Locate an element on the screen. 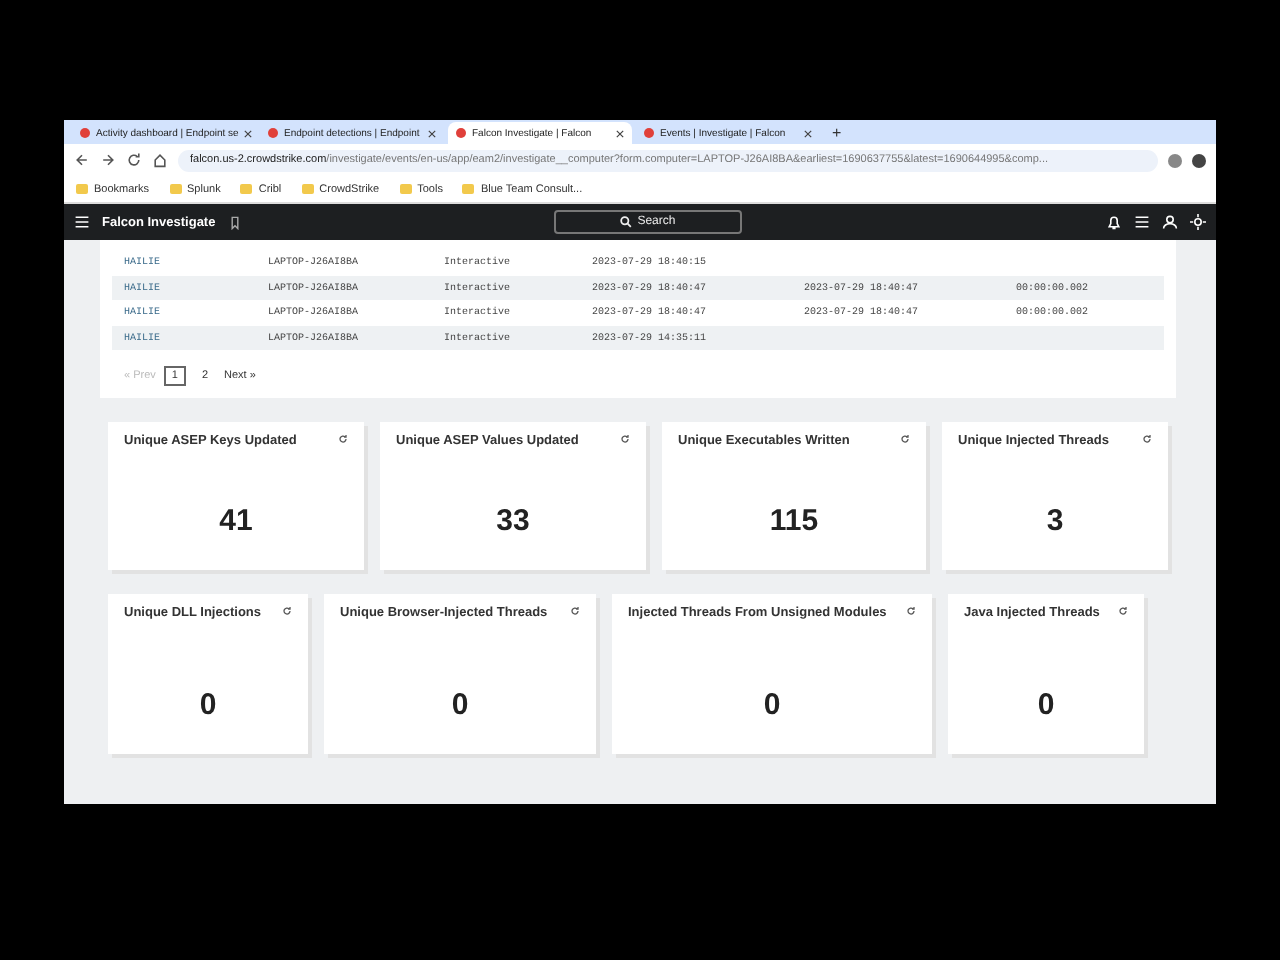  metric-value: 115 is located at coordinates (794, 521).